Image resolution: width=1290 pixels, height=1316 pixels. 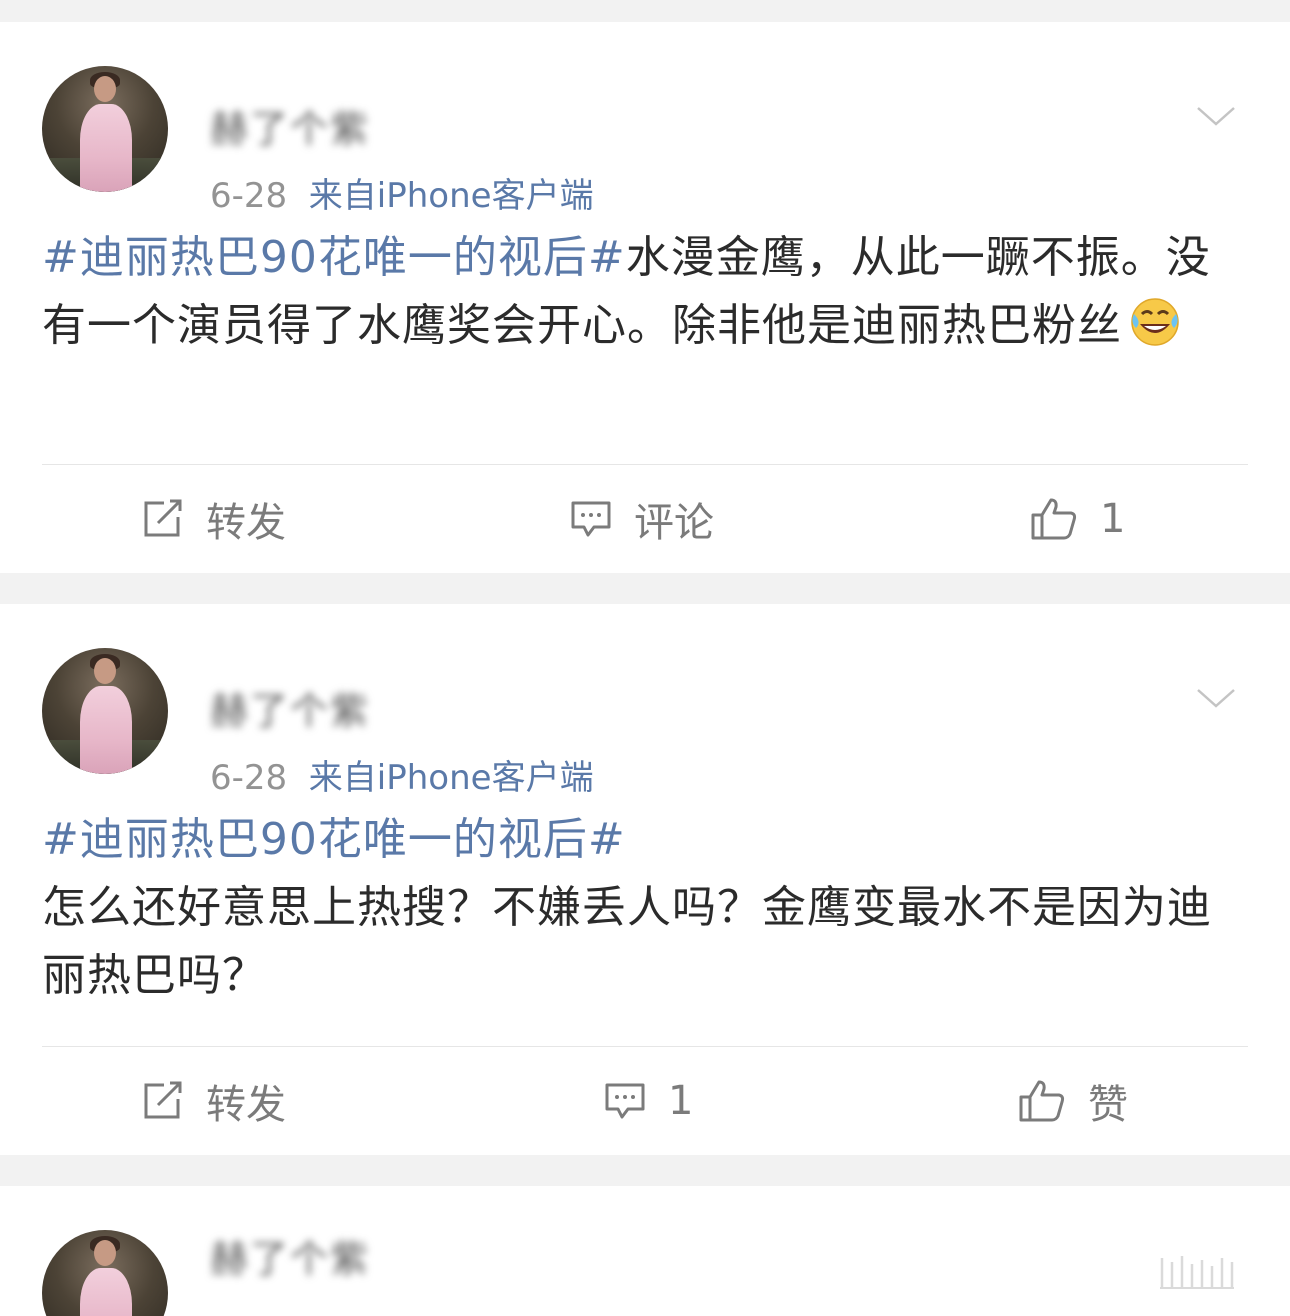 I want to click on post-text: 怎么还好意思上热搜？不嫌丢人吗？金鹰变最水不是因为迪丽热巴吗？, so click(x=627, y=941).